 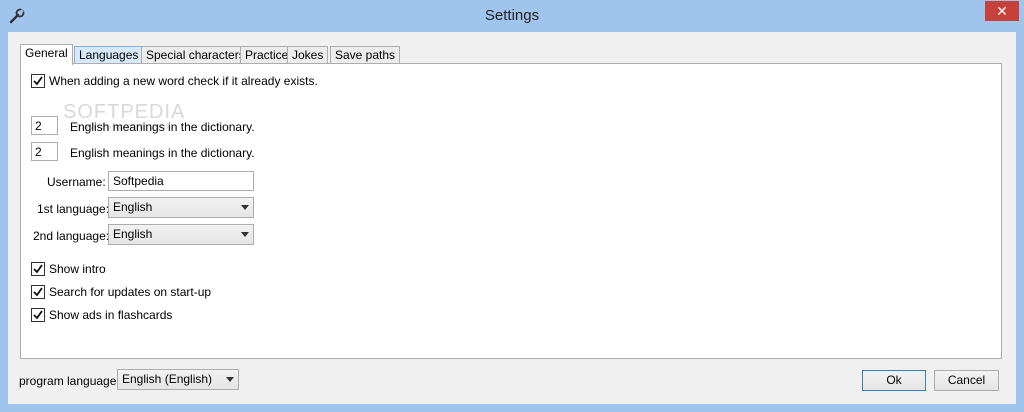 What do you see at coordinates (894, 380) in the screenshot?
I see `ok-button: Ok` at bounding box center [894, 380].